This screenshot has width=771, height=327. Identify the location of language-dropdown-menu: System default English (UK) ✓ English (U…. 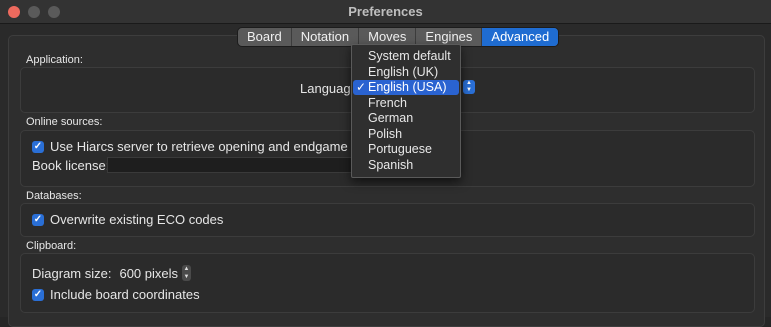
(406, 111).